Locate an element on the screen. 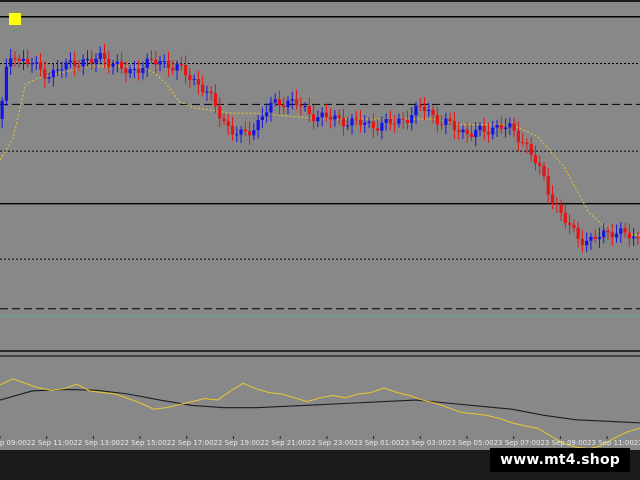 This screenshot has width=640, height=480. marker-square is located at coordinates (15, 19).